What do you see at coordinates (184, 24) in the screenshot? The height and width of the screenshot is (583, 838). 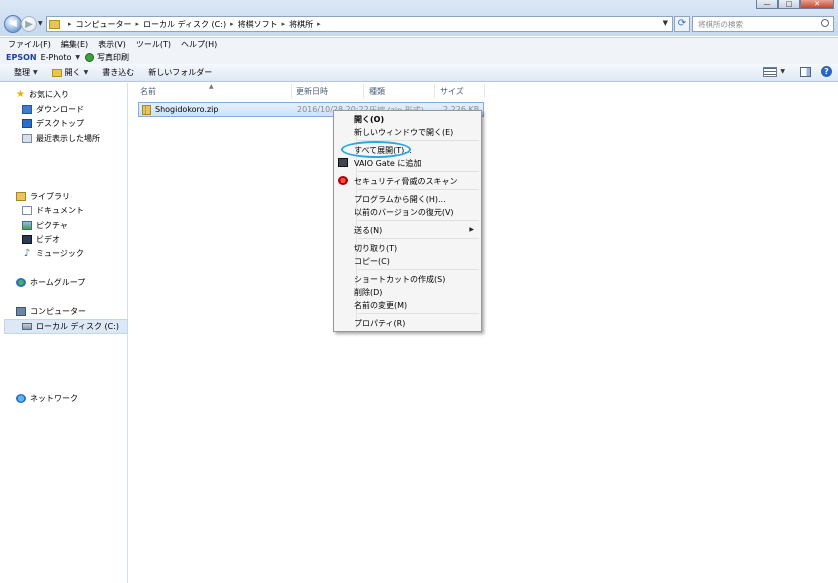 I see `breadcrumb-local-disk: ローカル ディスク (C:)` at bounding box center [184, 24].